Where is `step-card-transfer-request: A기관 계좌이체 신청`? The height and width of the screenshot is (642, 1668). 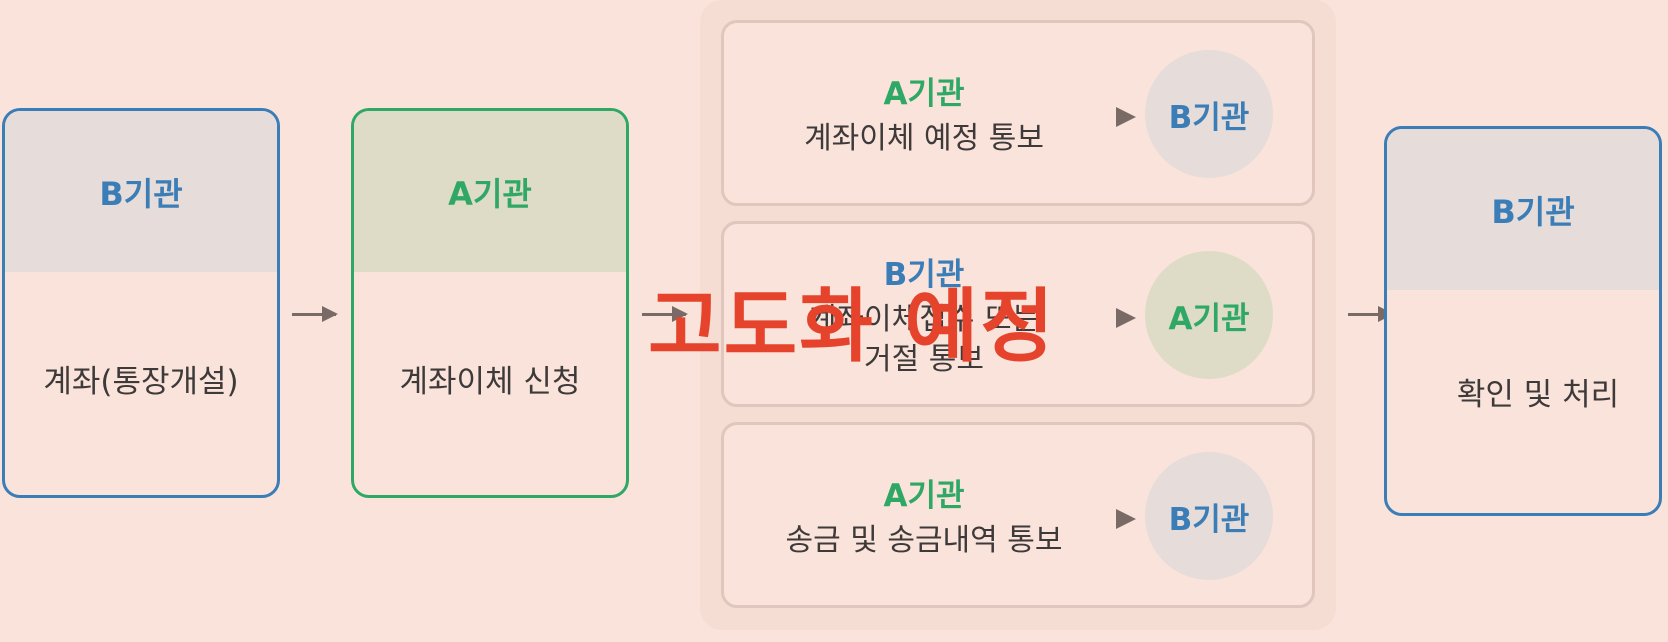
step-card-transfer-request: A기관 계좌이체 신청 is located at coordinates (490, 303).